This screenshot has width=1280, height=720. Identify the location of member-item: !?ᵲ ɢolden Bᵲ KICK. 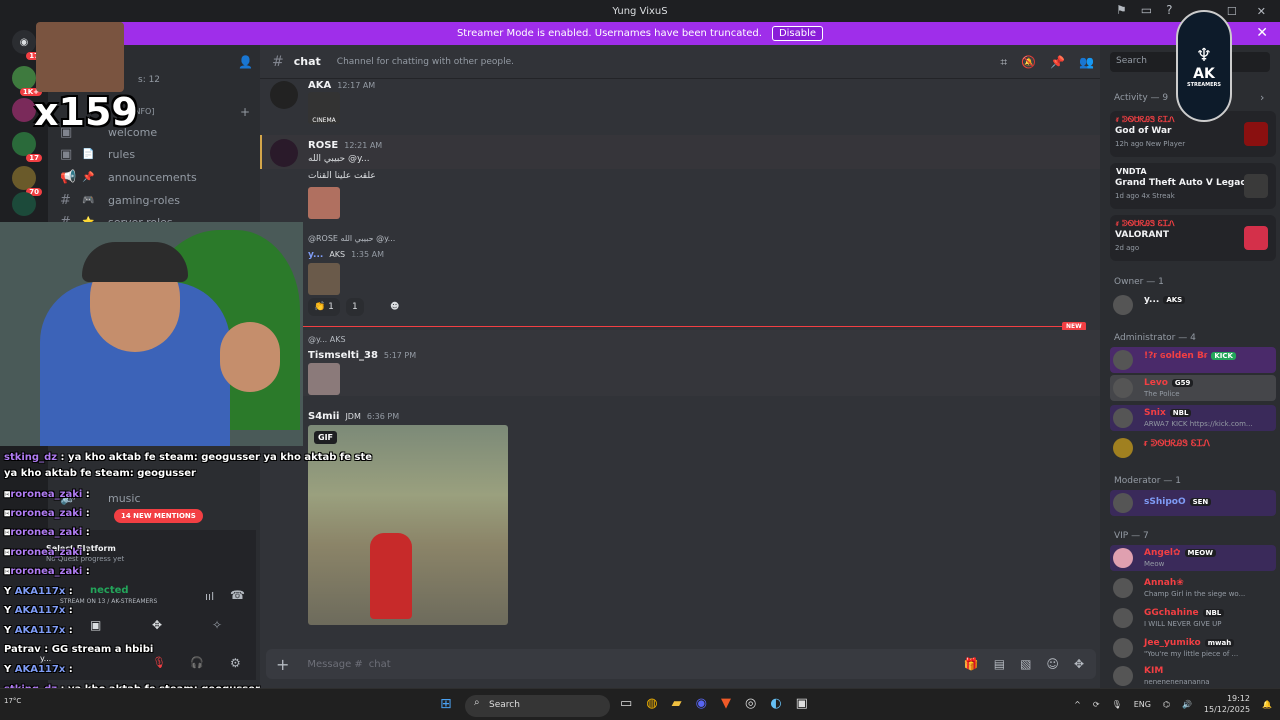
(1193, 360).